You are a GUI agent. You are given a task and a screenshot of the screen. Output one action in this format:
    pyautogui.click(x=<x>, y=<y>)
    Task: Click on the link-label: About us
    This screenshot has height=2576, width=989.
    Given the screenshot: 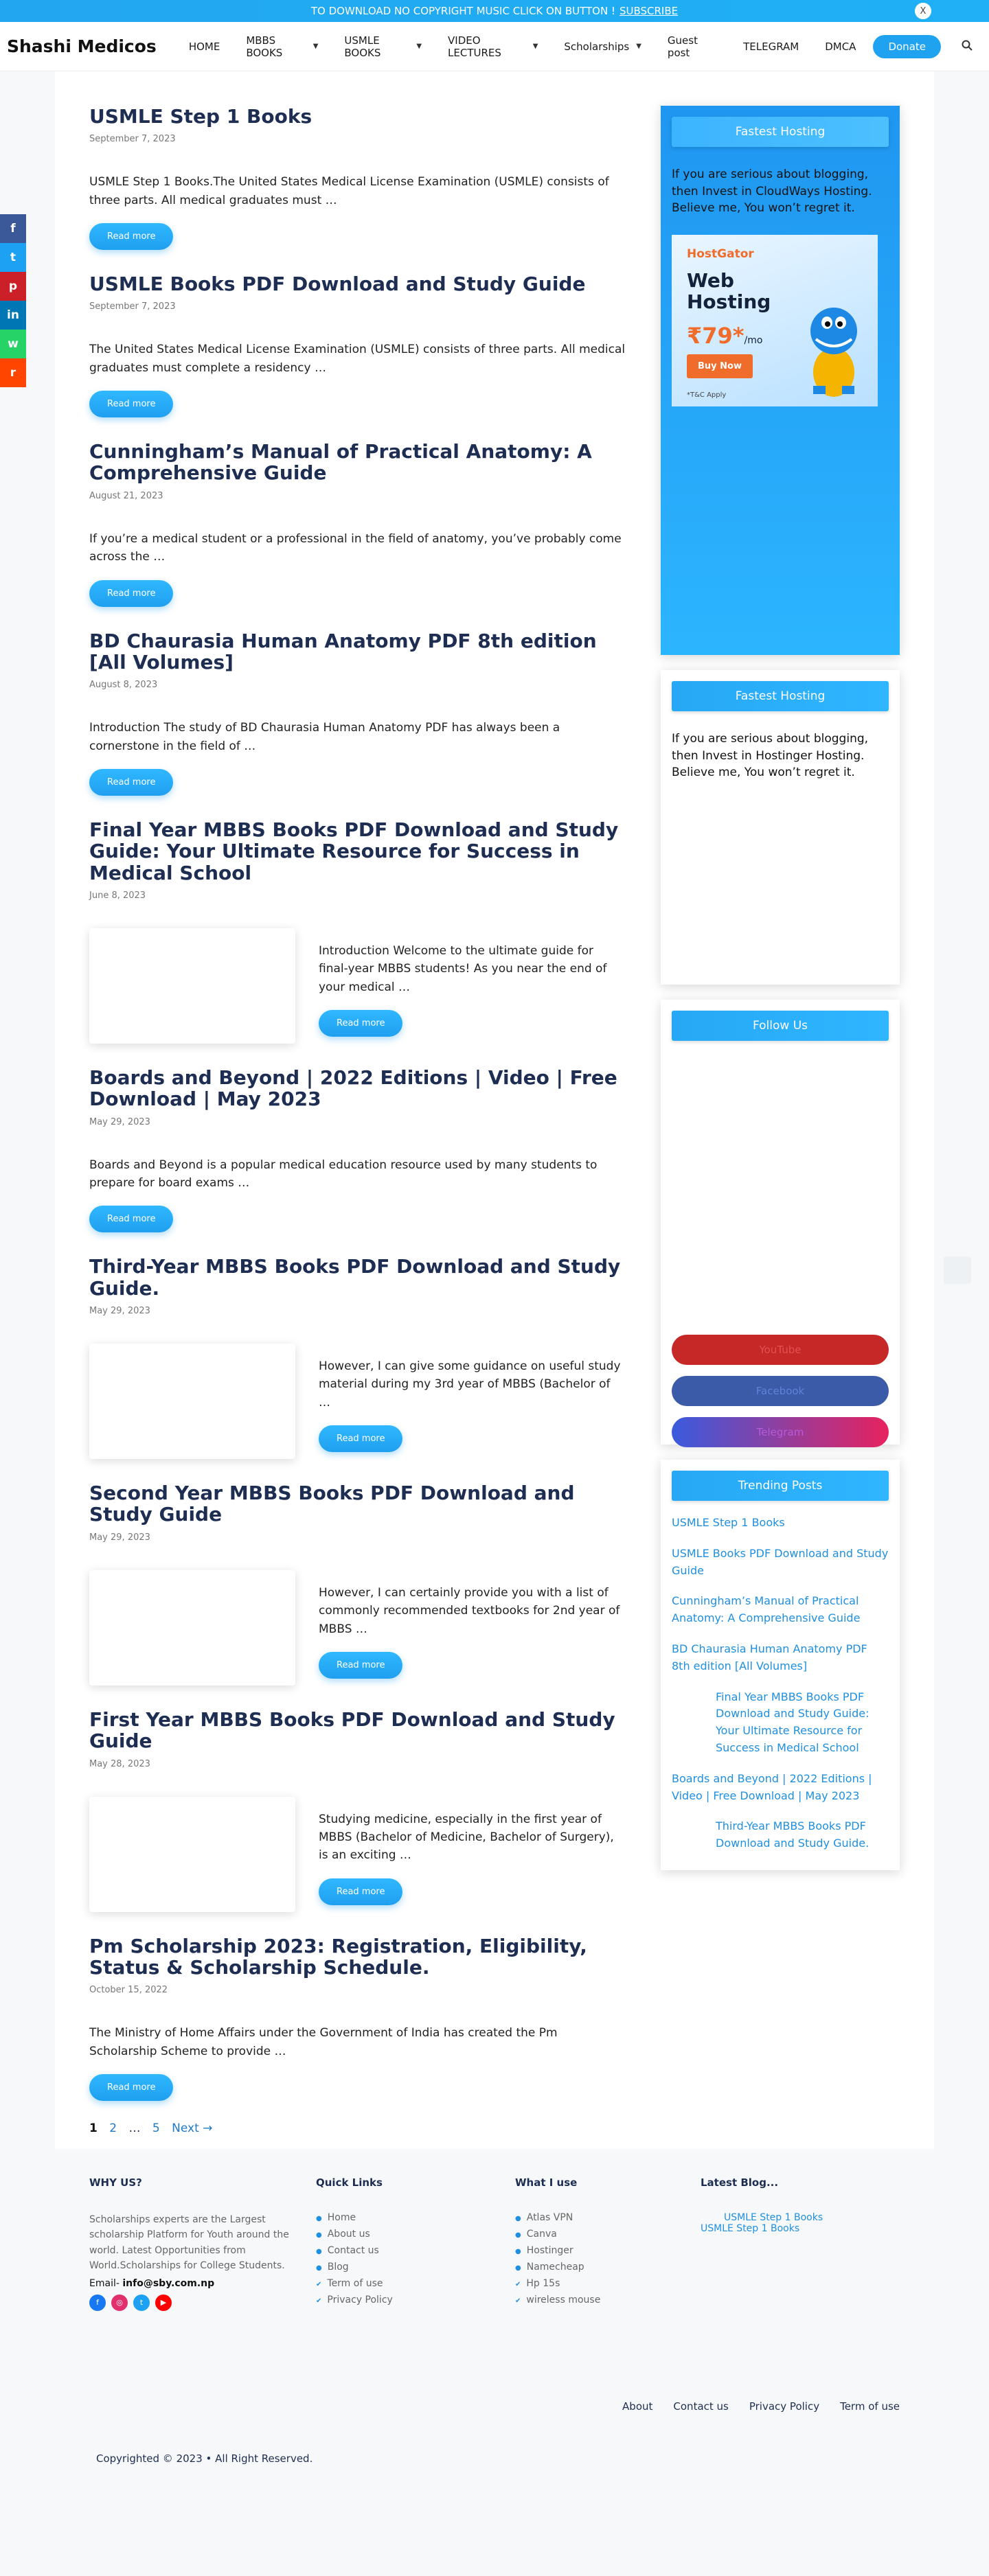 What is the action you would take?
    pyautogui.click(x=348, y=2234)
    